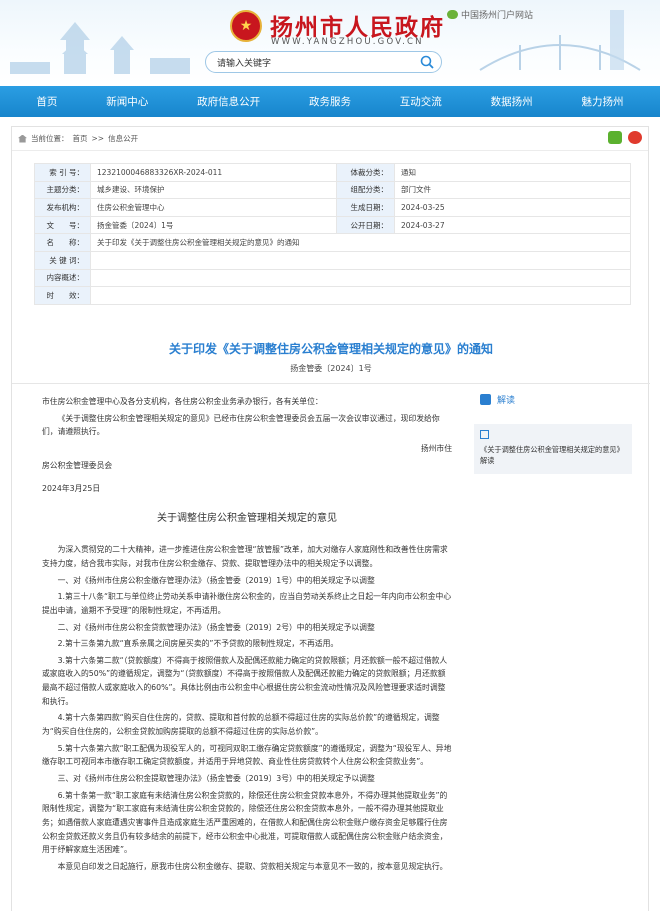 The image size is (660, 911). I want to click on table-row: 主题分类： 城乡建设、环境保护 组配分类： 部门文件, so click(332, 190).